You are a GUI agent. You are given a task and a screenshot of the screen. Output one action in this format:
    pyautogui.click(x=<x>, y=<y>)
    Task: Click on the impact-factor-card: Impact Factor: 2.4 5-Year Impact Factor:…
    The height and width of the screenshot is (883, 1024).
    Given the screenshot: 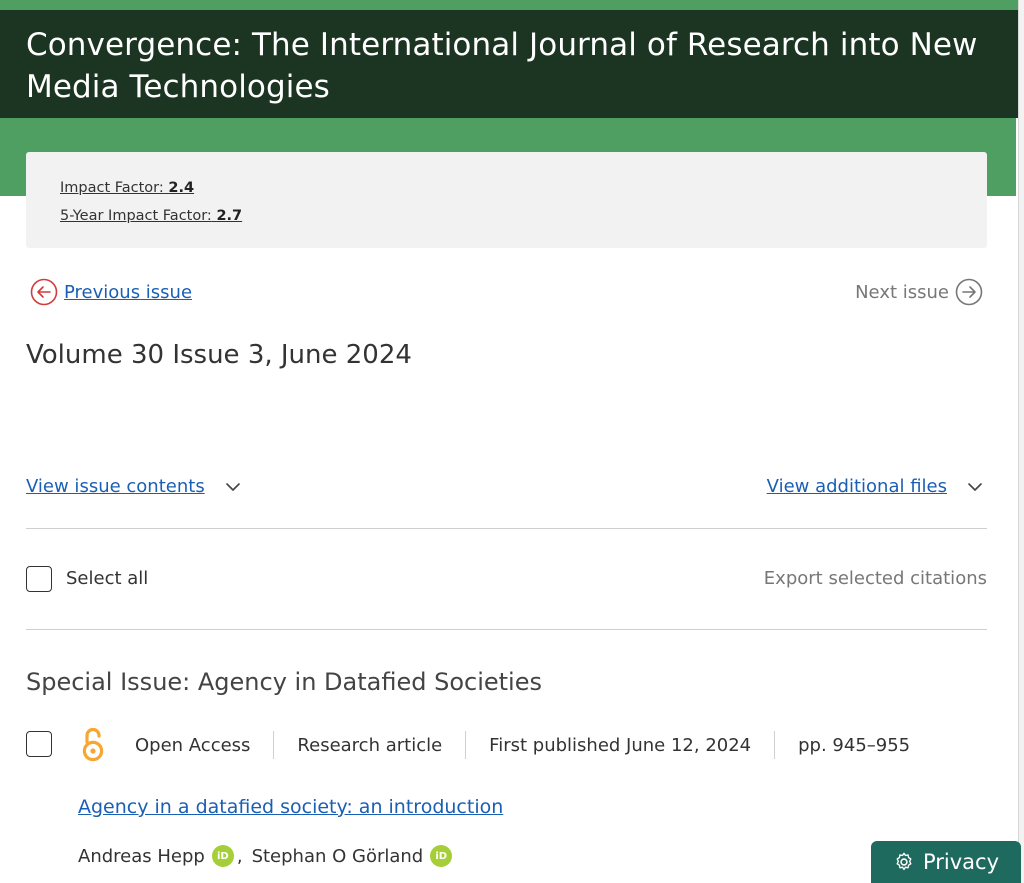 What is the action you would take?
    pyautogui.click(x=506, y=200)
    